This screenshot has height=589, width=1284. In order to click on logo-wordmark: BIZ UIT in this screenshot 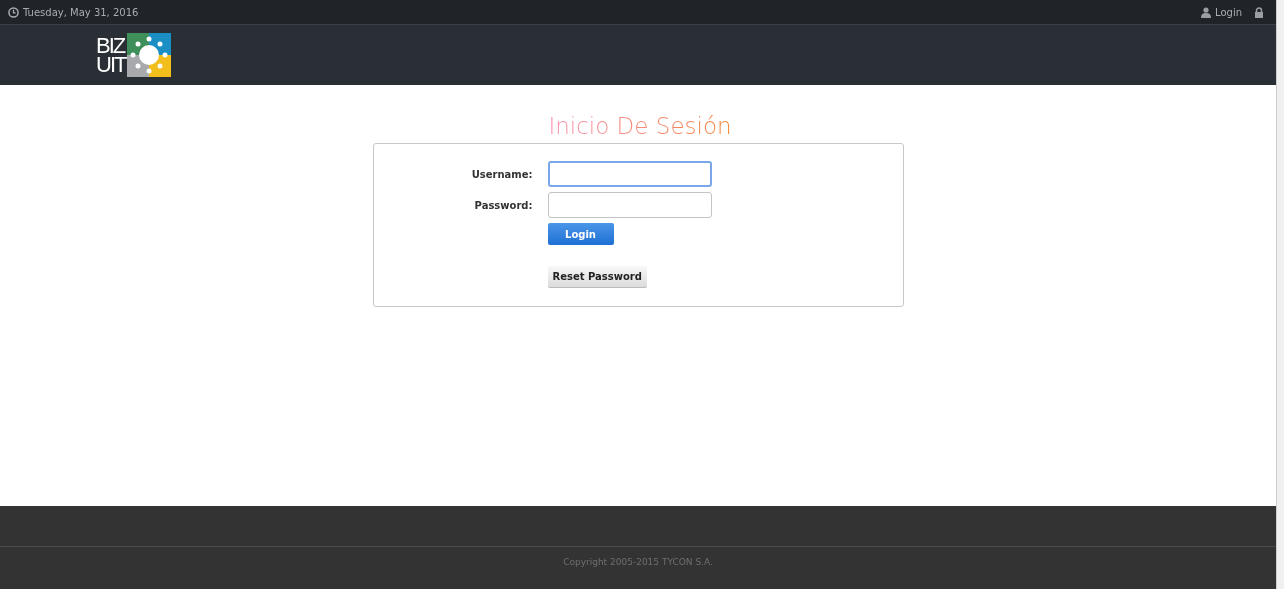, I will do `click(111, 55)`.